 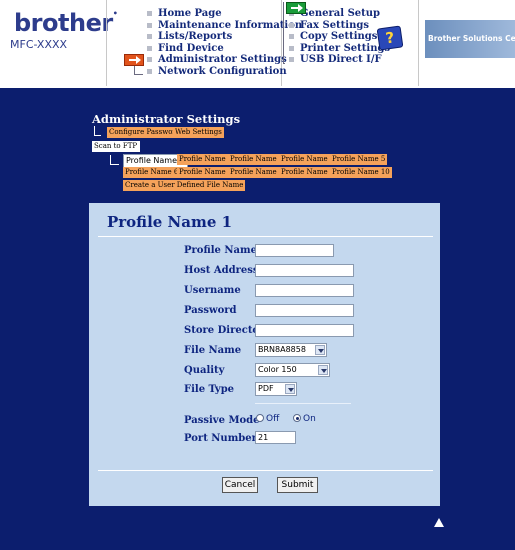 I want to click on radio-off-label: Off, so click(x=273, y=419).